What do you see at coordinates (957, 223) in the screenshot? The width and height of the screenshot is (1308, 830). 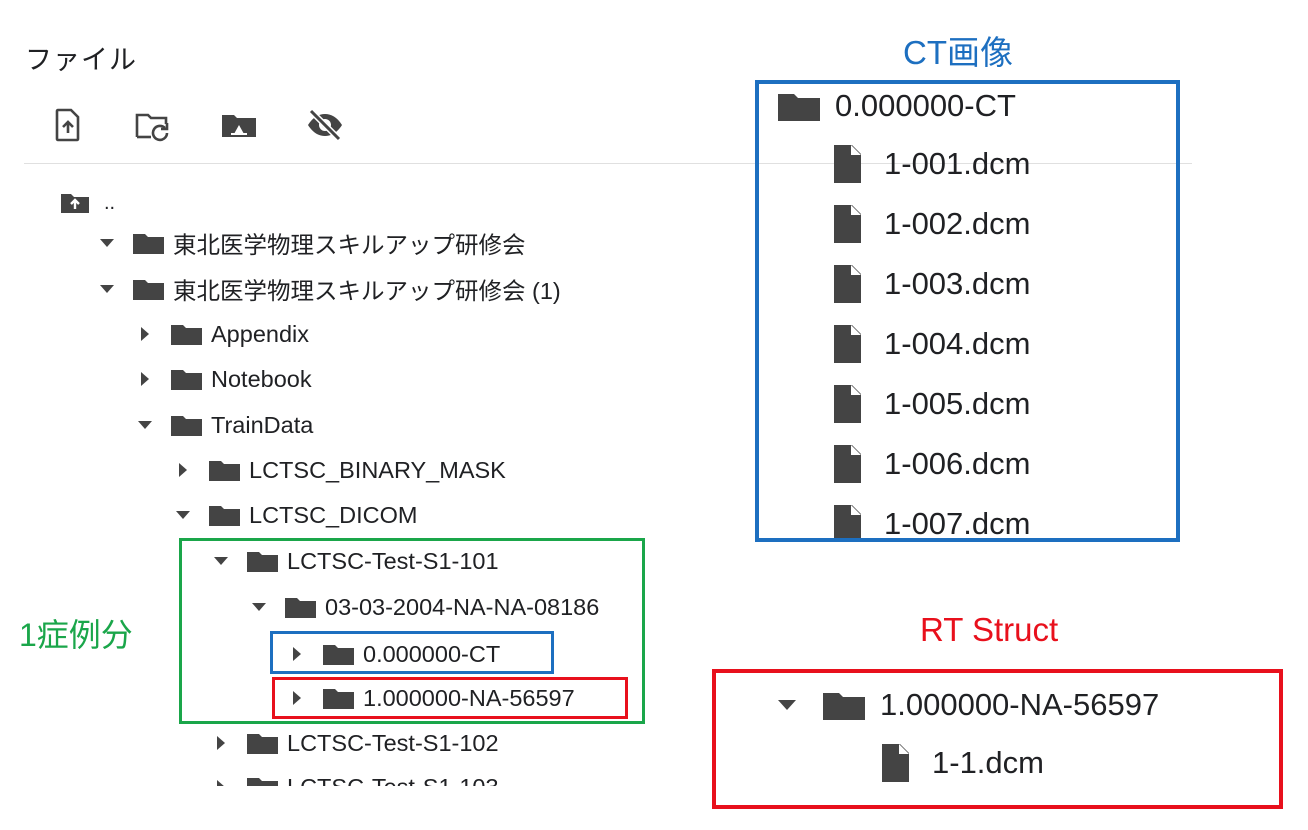 I see `file-label: 1-002.dcm` at bounding box center [957, 223].